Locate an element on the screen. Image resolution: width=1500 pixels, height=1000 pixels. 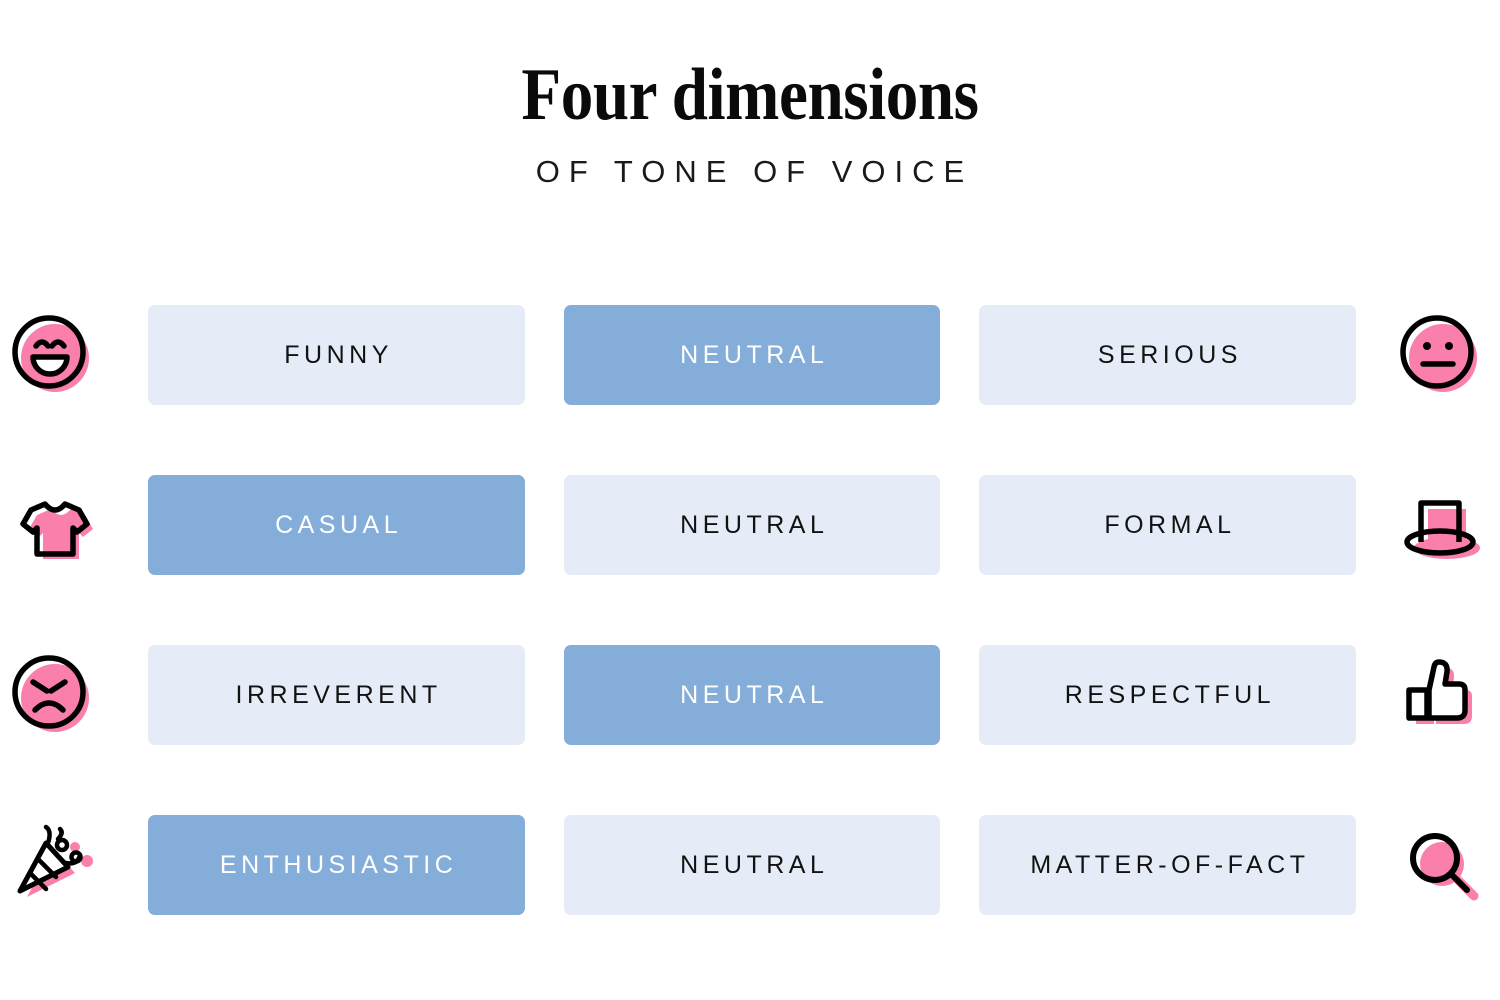
row-cells: ENTHUSIASTIC NEUTRAL MATTER-OF-FACT is located at coordinates (752, 865).